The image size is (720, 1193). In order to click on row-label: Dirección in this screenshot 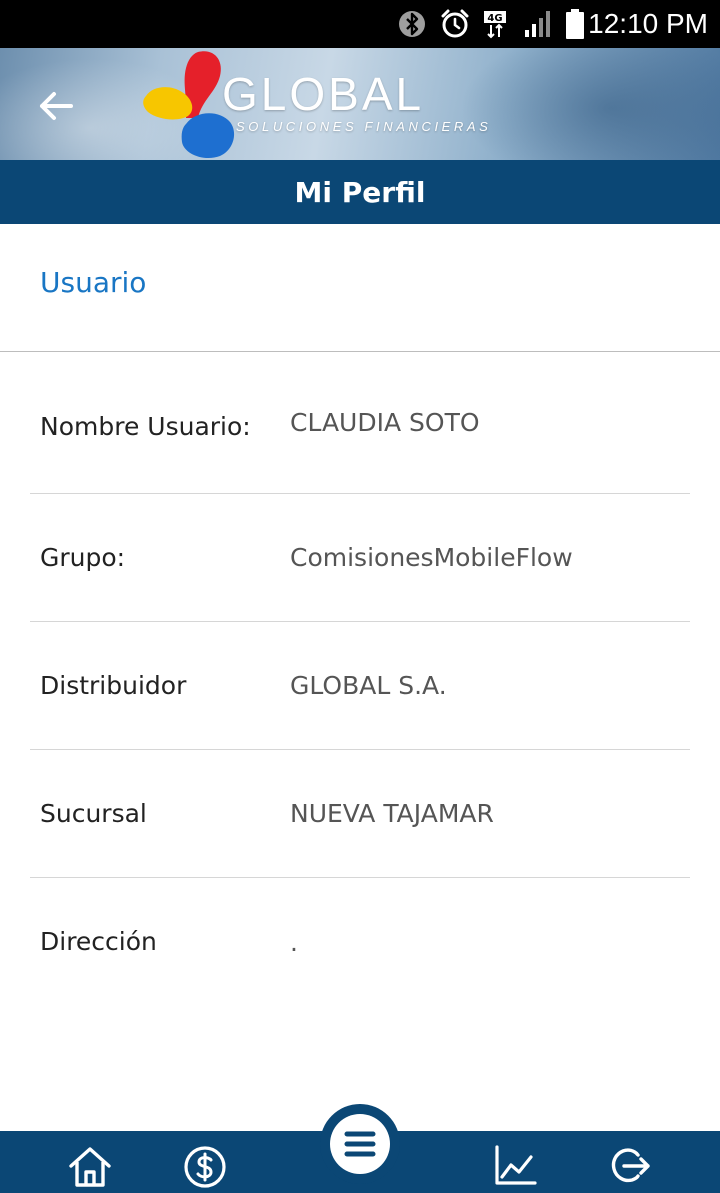, I will do `click(98, 941)`.